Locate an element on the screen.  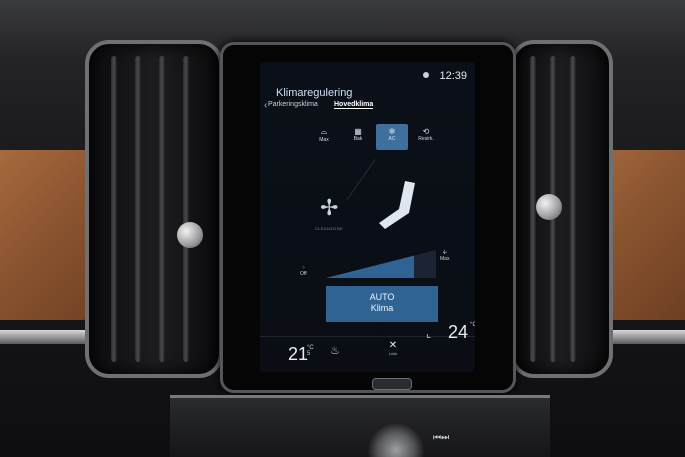
passenger-temperature-unit: °C is located at coordinates (472, 325).